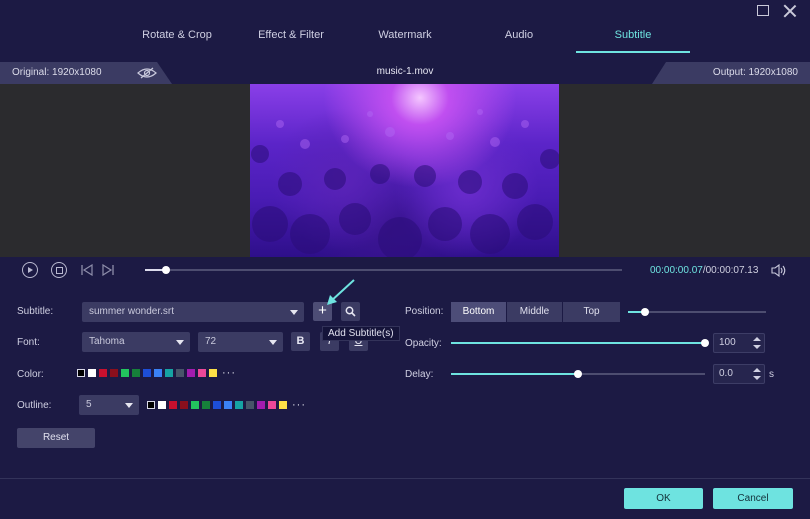 This screenshot has height=519, width=810. I want to click on position-middle-button: Middle, so click(535, 312).